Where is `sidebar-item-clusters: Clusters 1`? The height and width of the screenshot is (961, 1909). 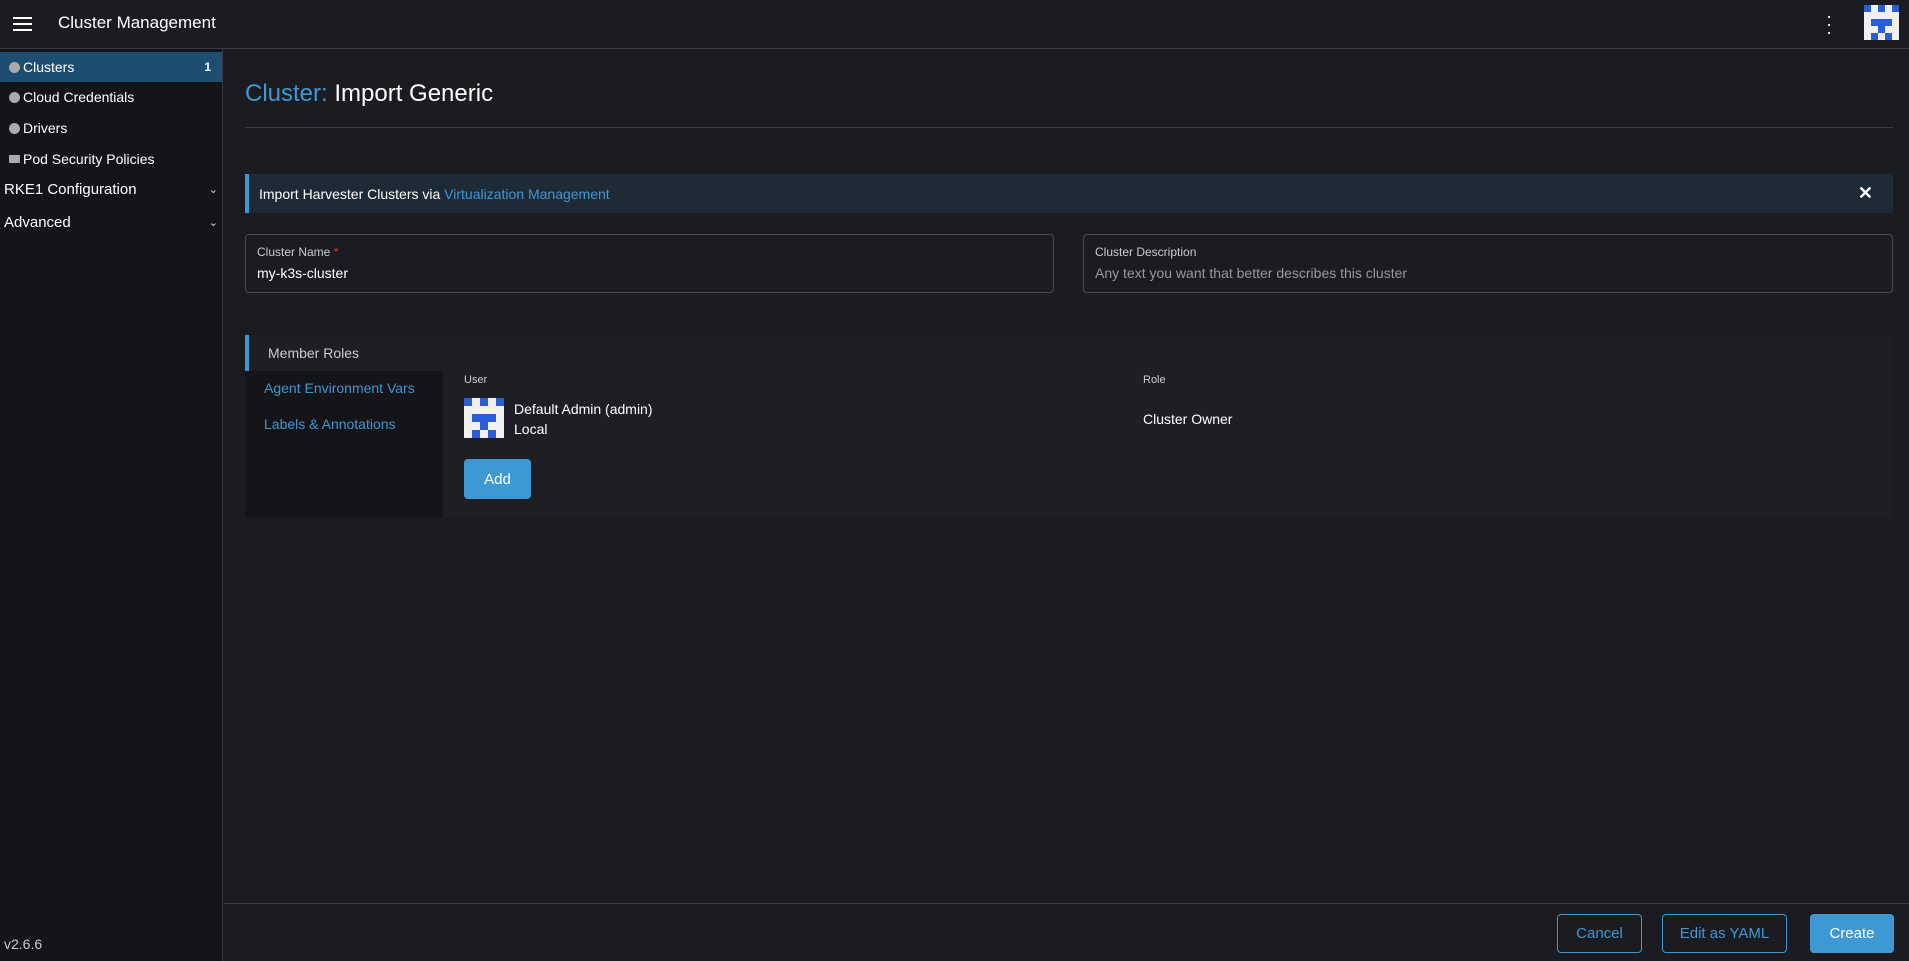
sidebar-item-clusters: Clusters 1 is located at coordinates (111, 67).